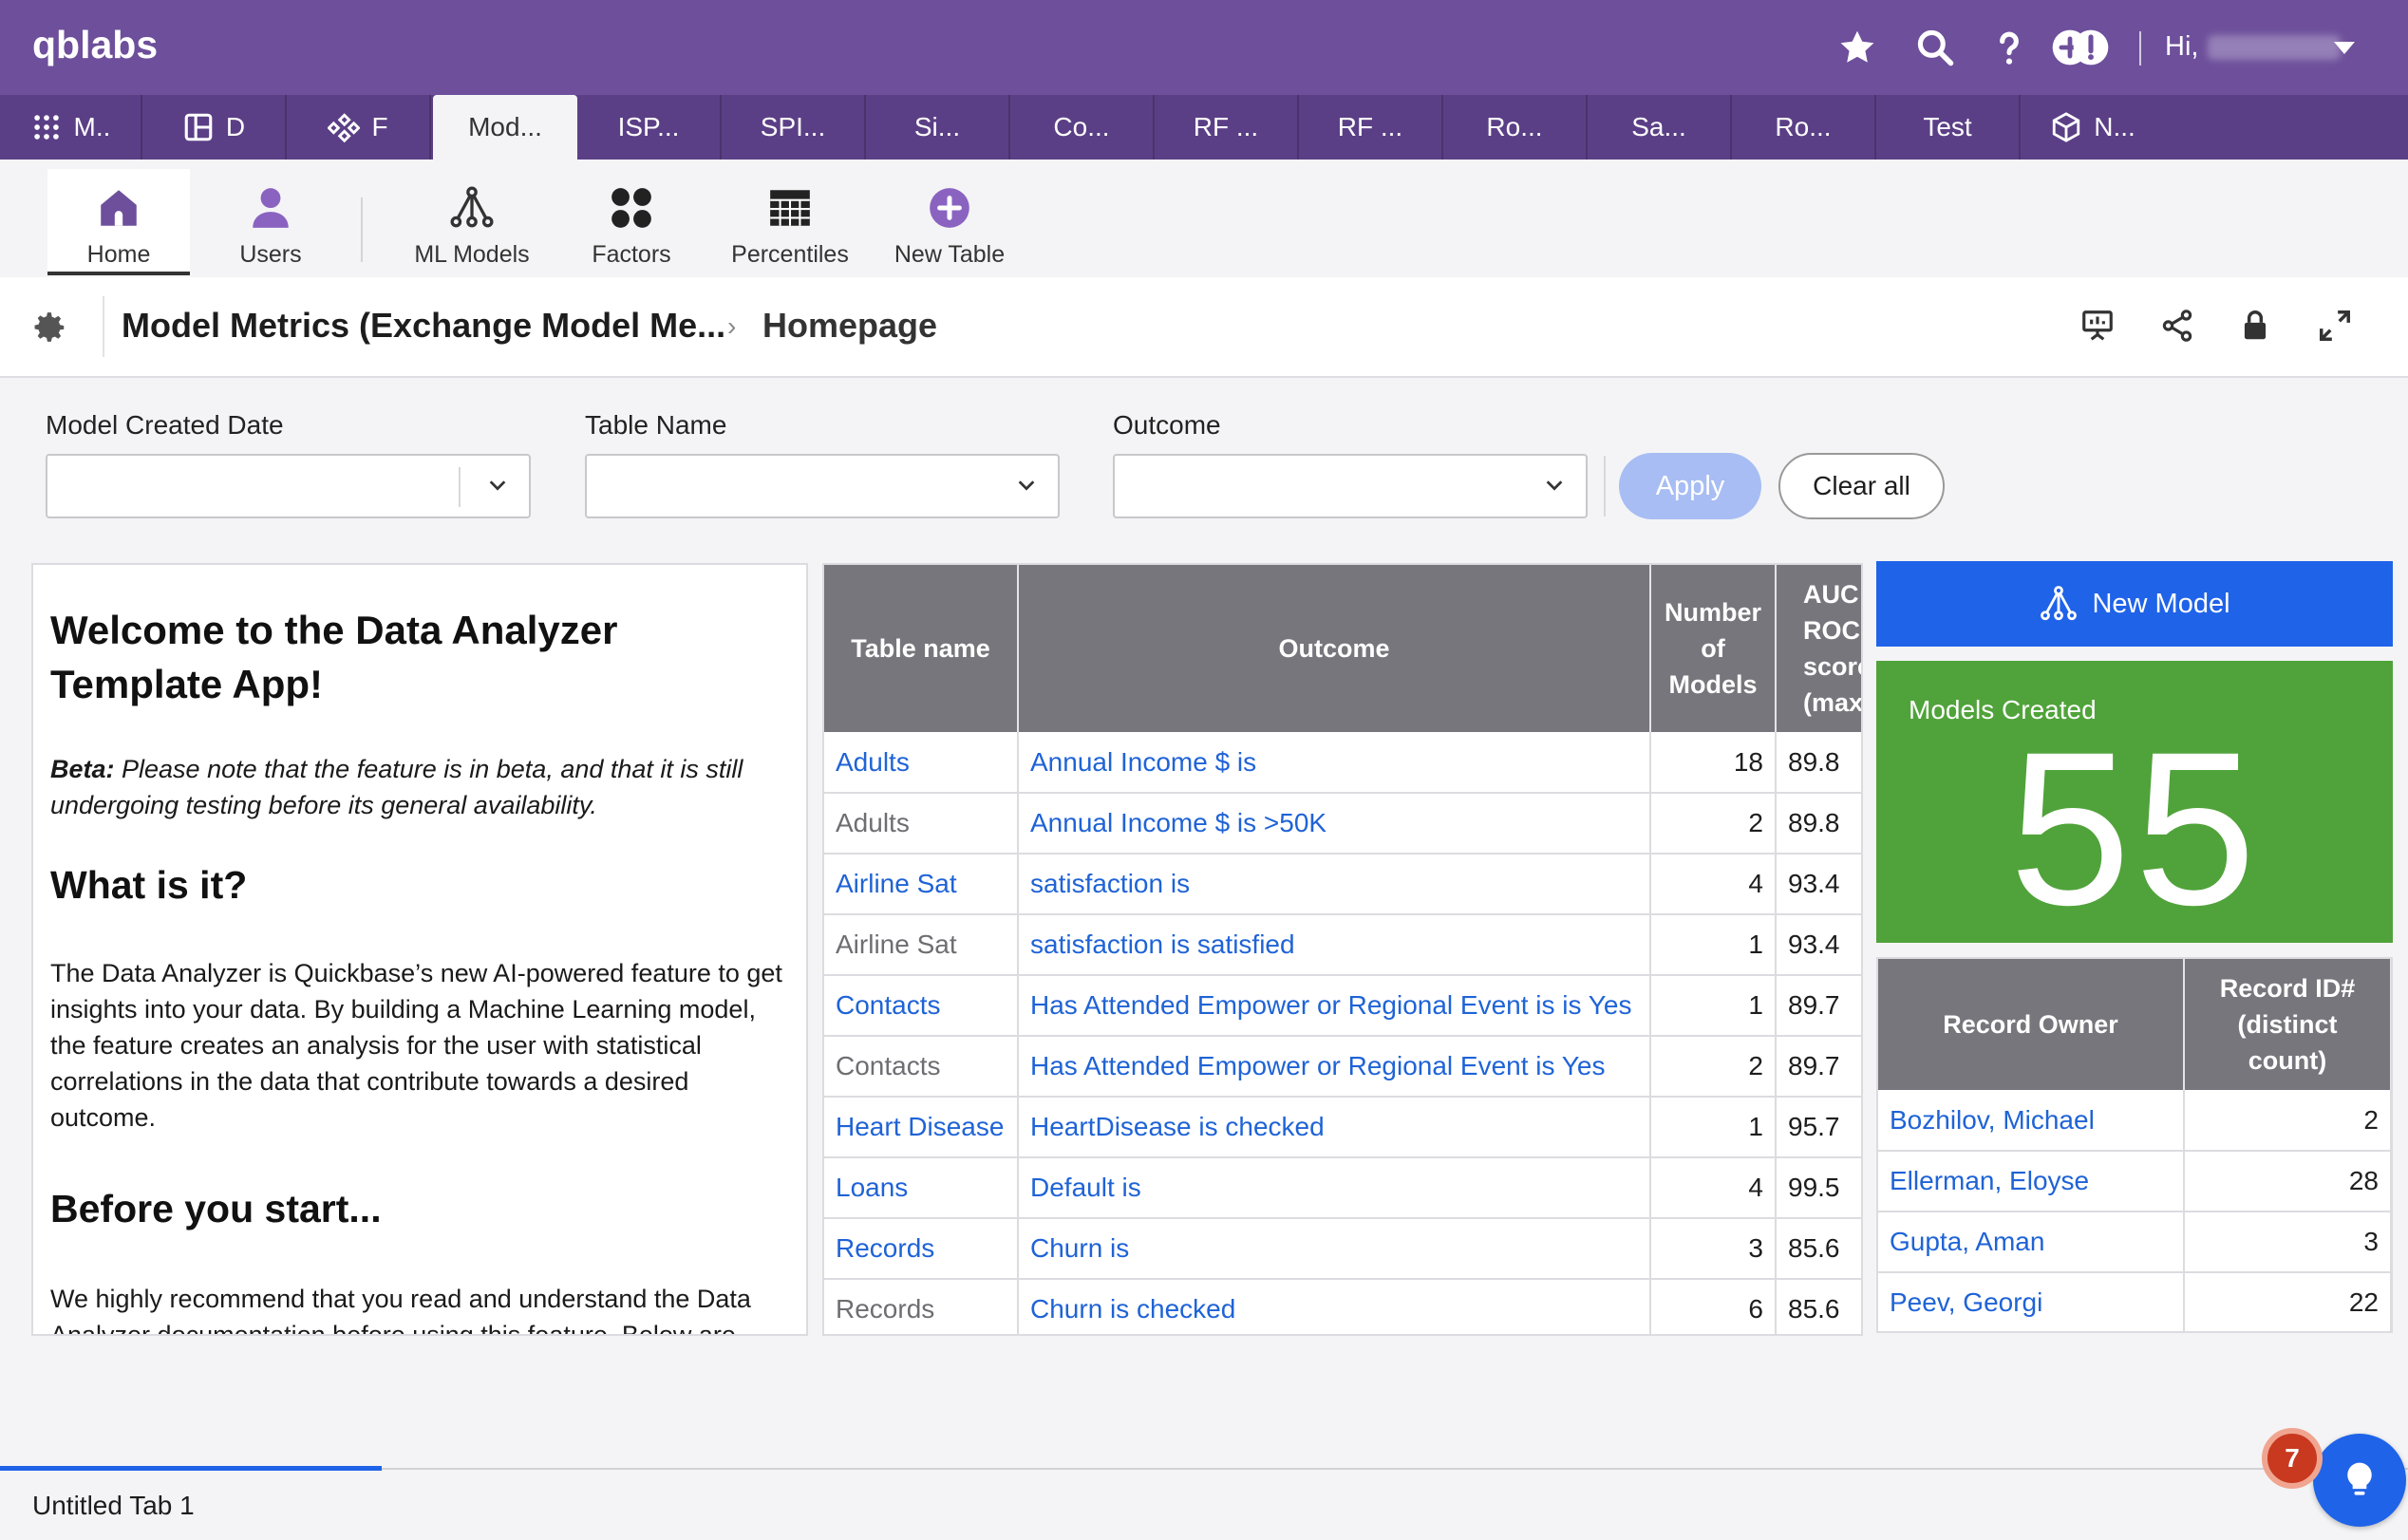  Describe the element at coordinates (921, 885) in the screenshot. I see `table-name-cell: Airline Sat` at that location.